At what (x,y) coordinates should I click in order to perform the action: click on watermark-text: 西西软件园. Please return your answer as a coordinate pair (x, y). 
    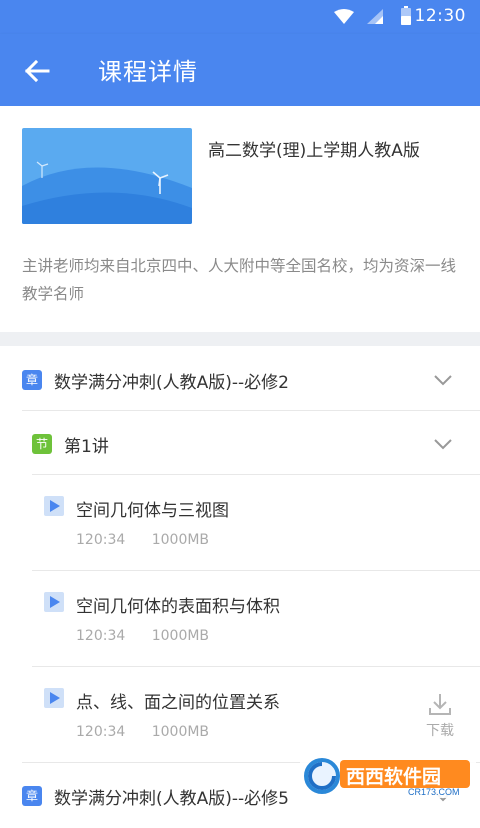
    Looking at the image, I should click on (394, 777).